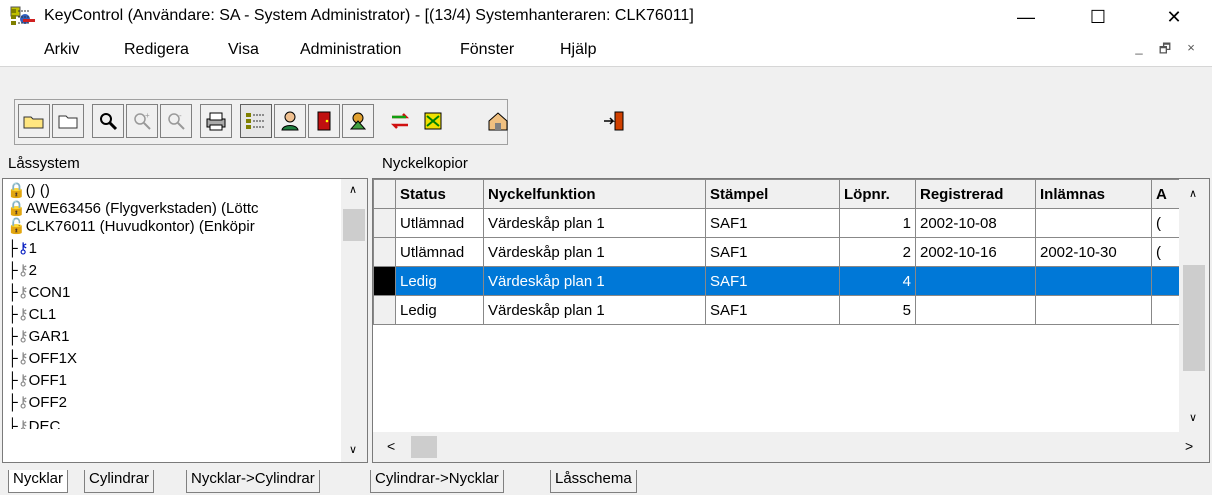  I want to click on cell-lopnr: 2, so click(877, 252).